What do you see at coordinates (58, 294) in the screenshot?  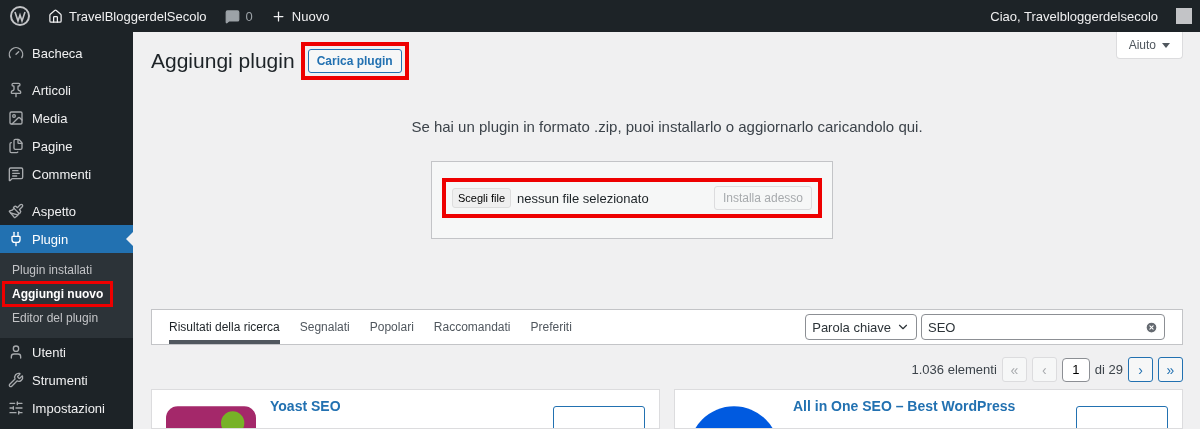 I see `submenu-item: Aggiungi nuovo` at bounding box center [58, 294].